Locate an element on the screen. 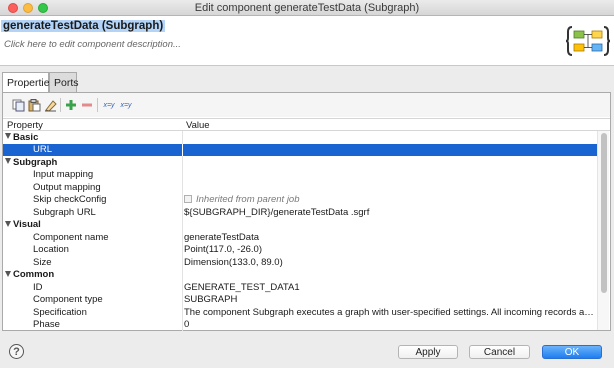  tab-ports: Ports is located at coordinates (64, 82).